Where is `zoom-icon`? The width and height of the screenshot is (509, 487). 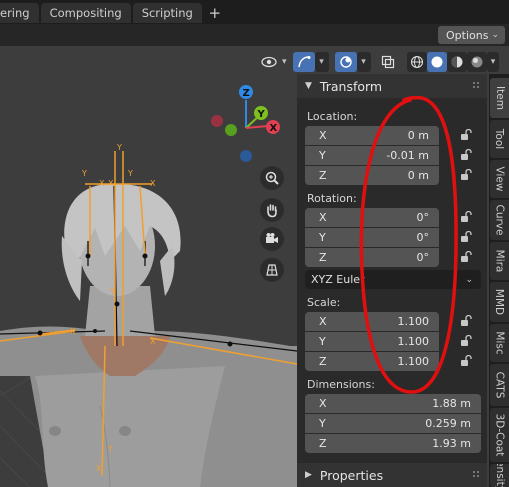
zoom-icon is located at coordinates (272, 178).